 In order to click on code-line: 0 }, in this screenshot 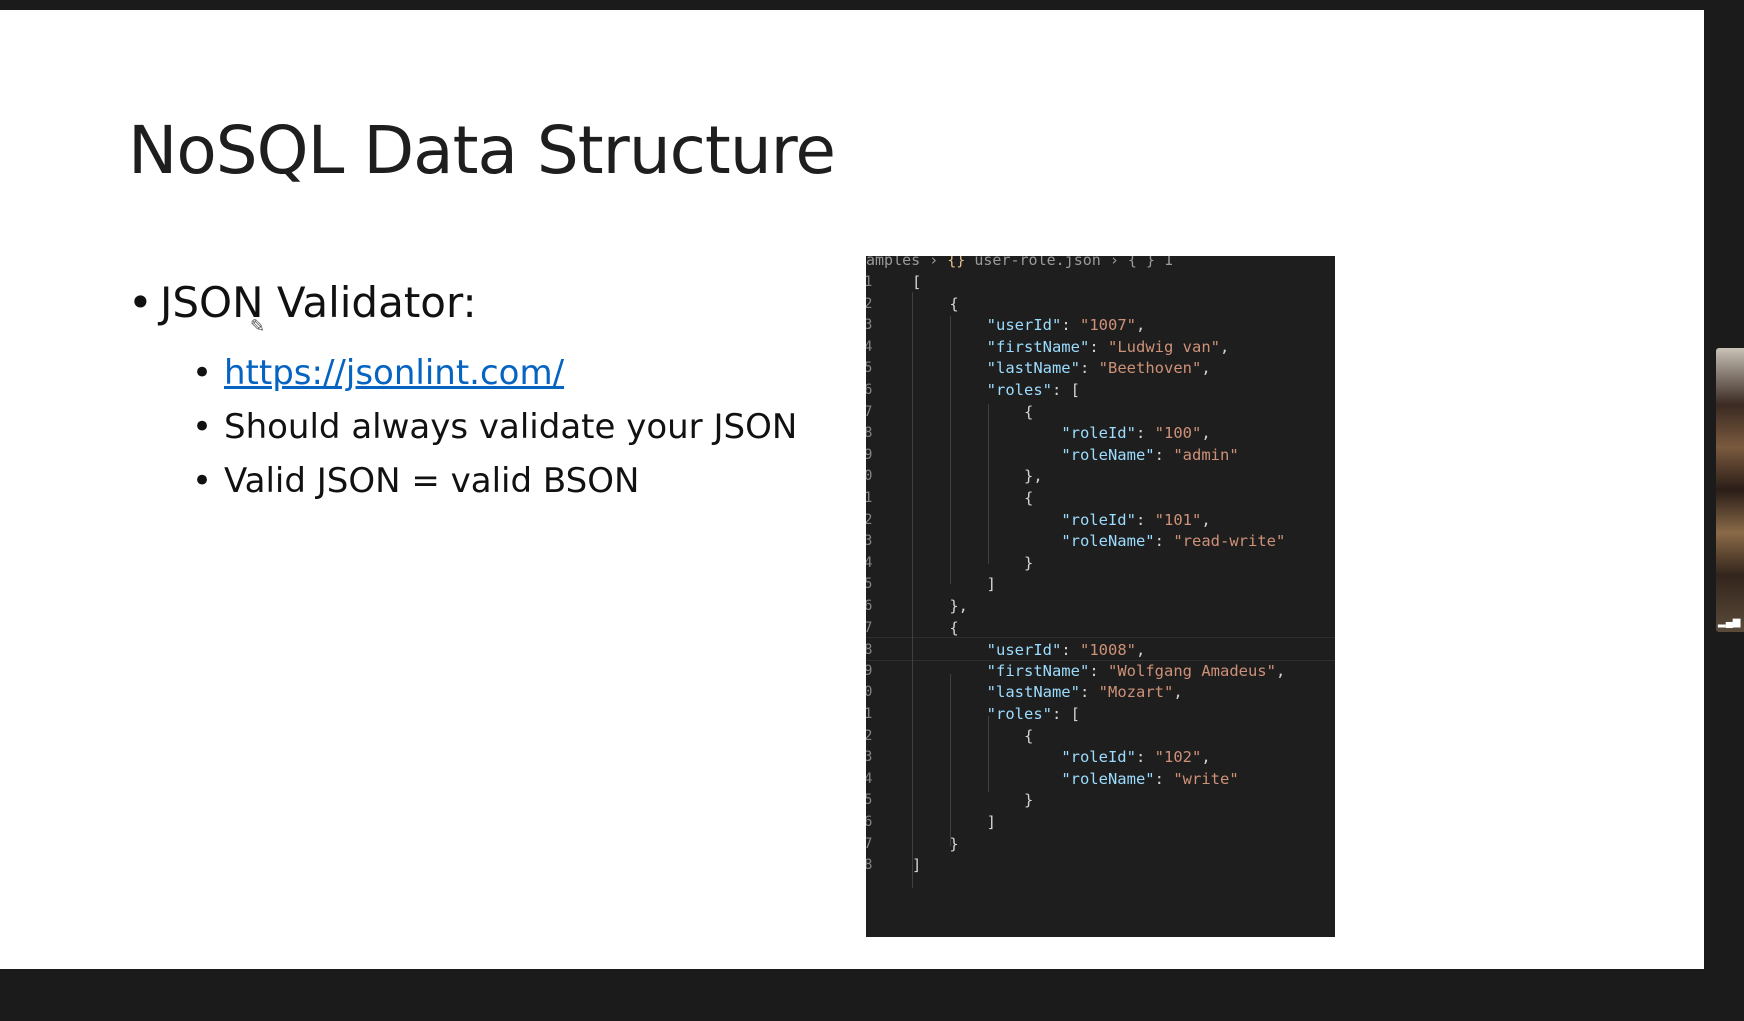, I will do `click(1100, 476)`.